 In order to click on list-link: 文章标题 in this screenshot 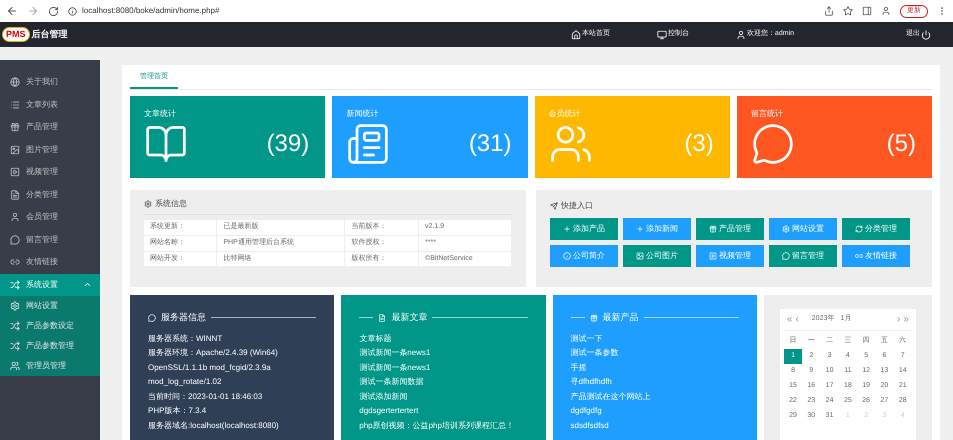, I will do `click(443, 339)`.